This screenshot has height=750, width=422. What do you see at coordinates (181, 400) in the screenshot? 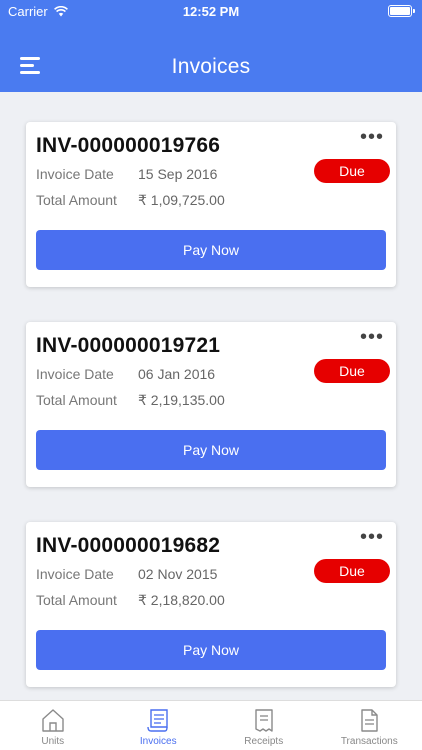
I see `total-amount-value: ₹ 2,19,135.00` at bounding box center [181, 400].